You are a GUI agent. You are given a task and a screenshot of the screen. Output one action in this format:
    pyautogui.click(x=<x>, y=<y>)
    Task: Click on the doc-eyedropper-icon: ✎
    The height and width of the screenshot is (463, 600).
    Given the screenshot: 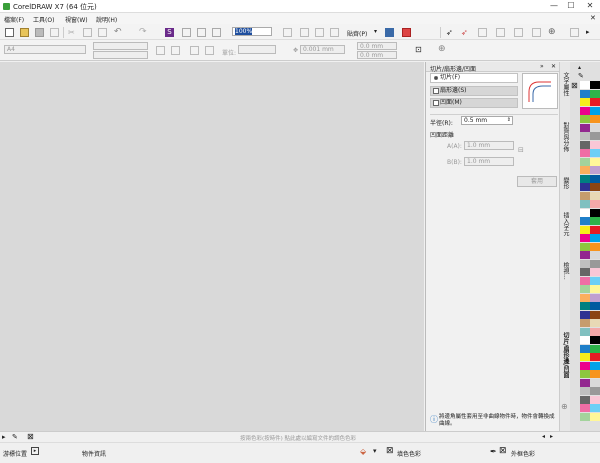 What is the action you would take?
    pyautogui.click(x=15, y=437)
    